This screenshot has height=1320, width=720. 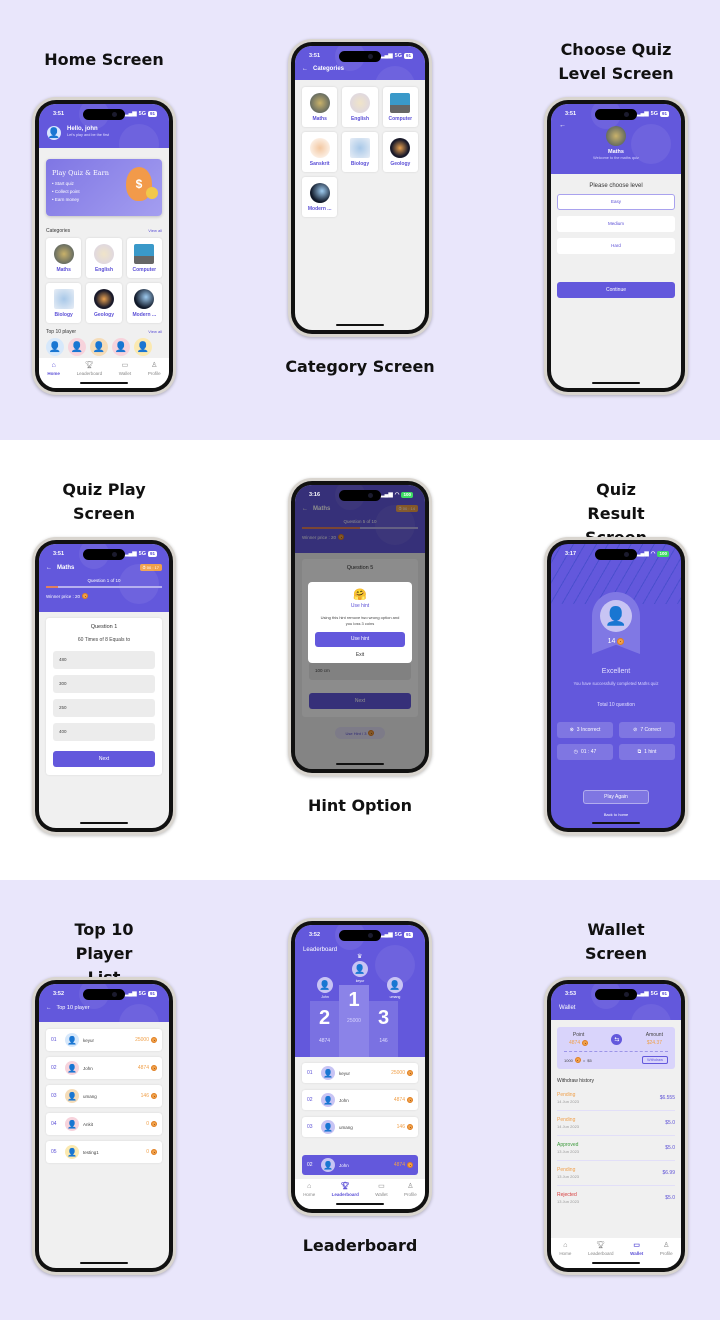 What do you see at coordinates (54, 133) in the screenshot?
I see `avatar: 👤` at bounding box center [54, 133].